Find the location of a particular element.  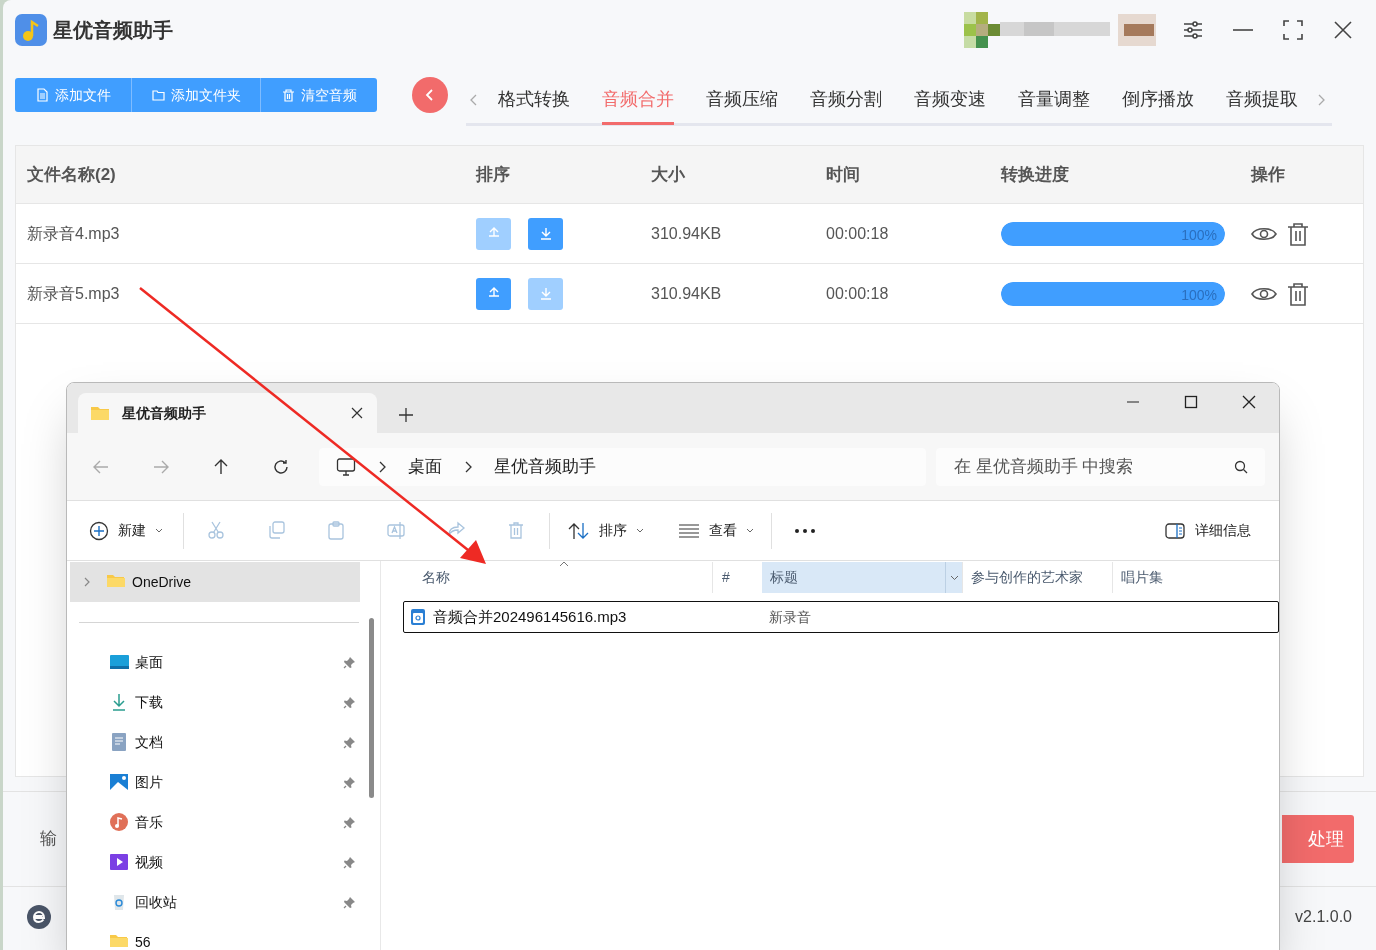

tab: 格式转换 is located at coordinates (534, 101).